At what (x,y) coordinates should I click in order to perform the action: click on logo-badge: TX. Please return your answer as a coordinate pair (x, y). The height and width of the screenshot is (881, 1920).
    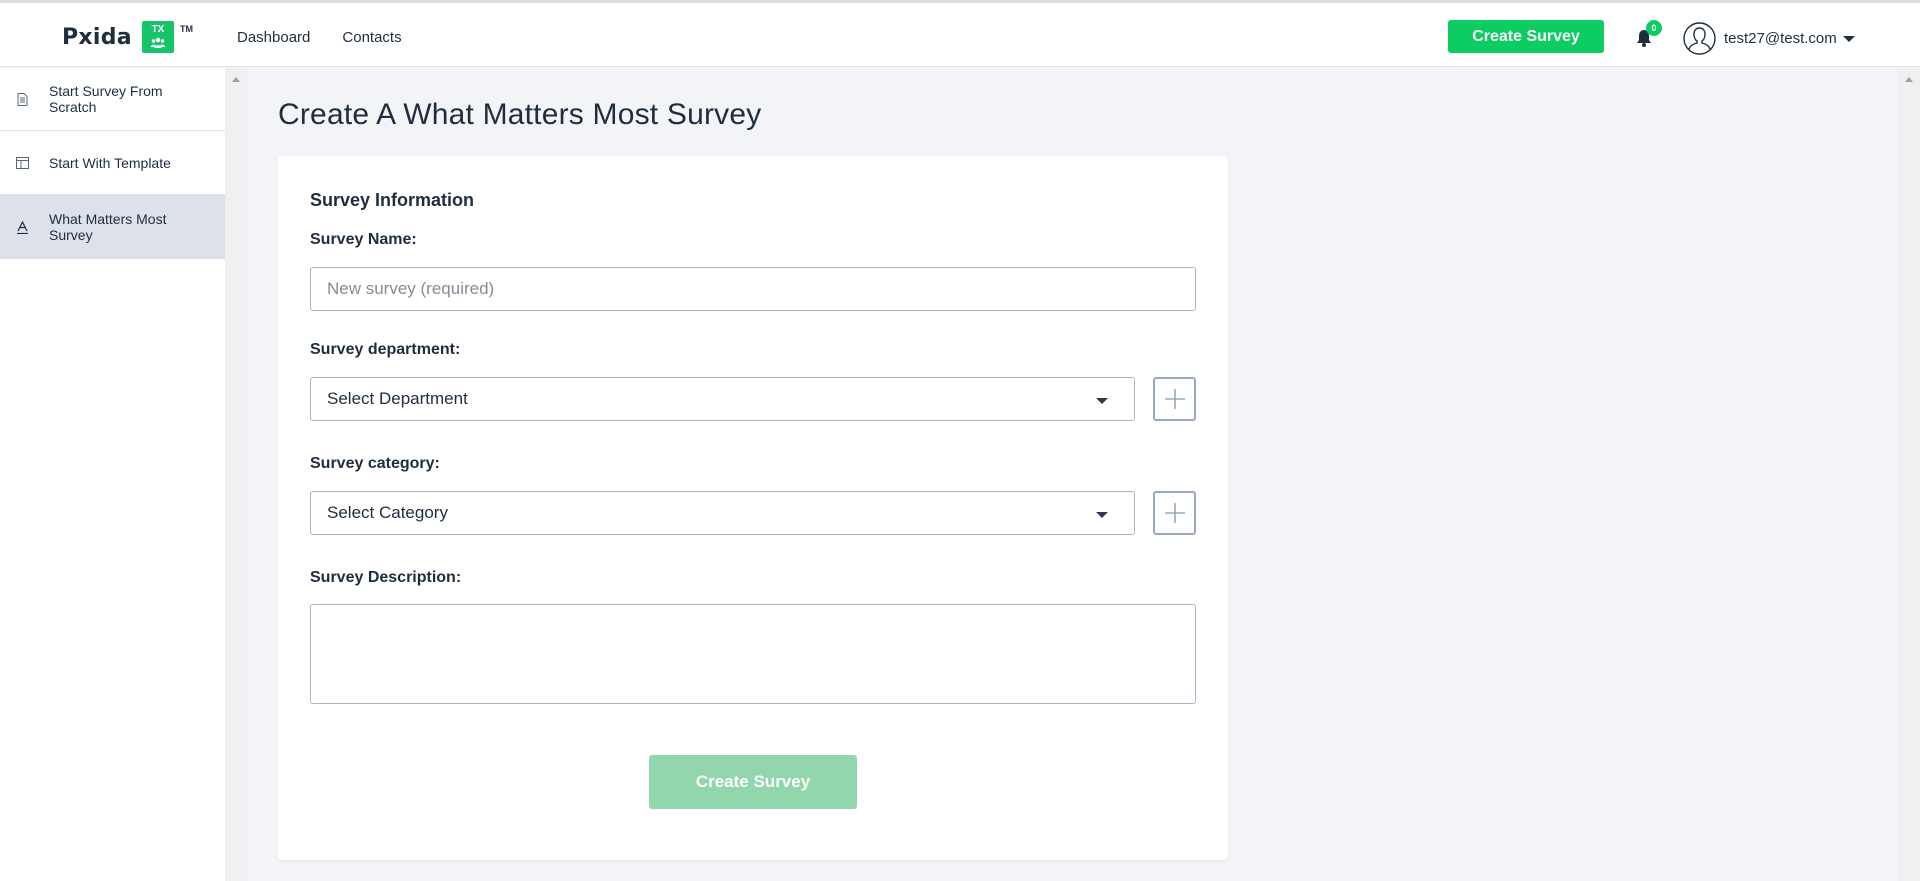
    Looking at the image, I should click on (157, 37).